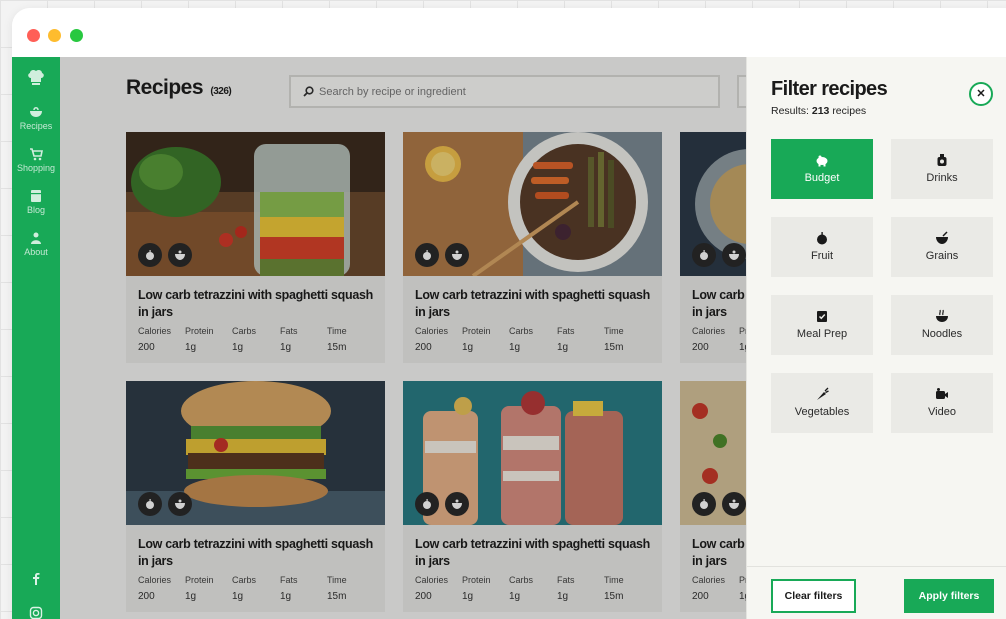 This screenshot has height=619, width=1006. What do you see at coordinates (822, 412) in the screenshot?
I see `filter-tile-label: Vegetables` at bounding box center [822, 412].